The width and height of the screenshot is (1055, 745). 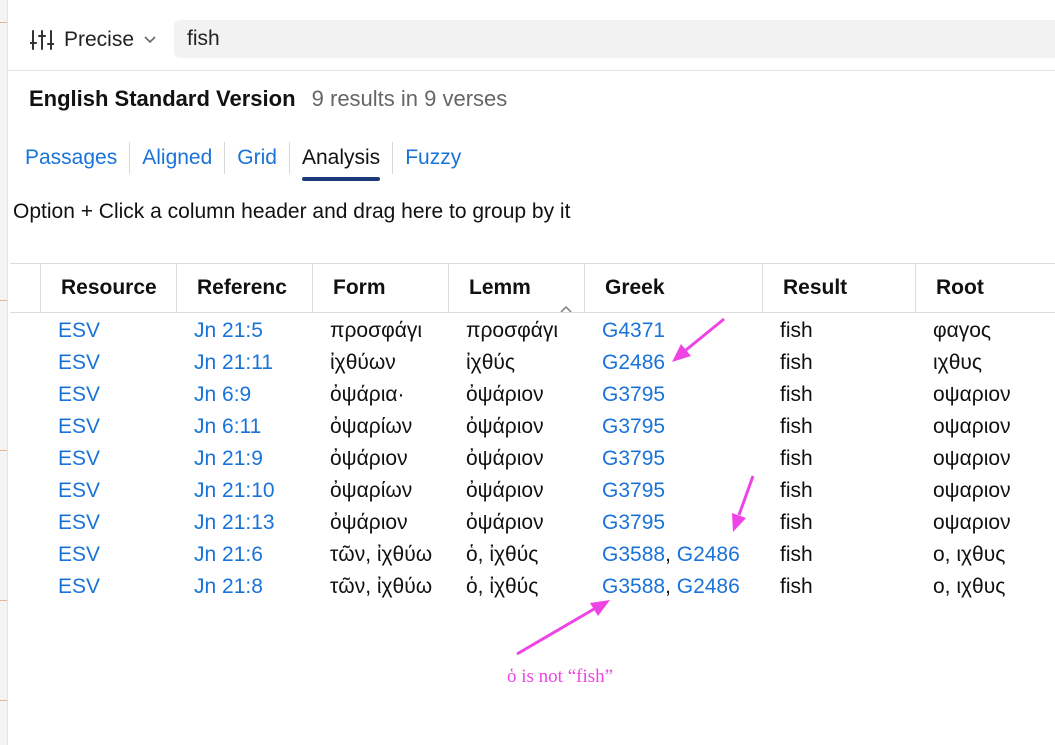 I want to click on cell-reference: Jn 21:8, so click(x=228, y=587).